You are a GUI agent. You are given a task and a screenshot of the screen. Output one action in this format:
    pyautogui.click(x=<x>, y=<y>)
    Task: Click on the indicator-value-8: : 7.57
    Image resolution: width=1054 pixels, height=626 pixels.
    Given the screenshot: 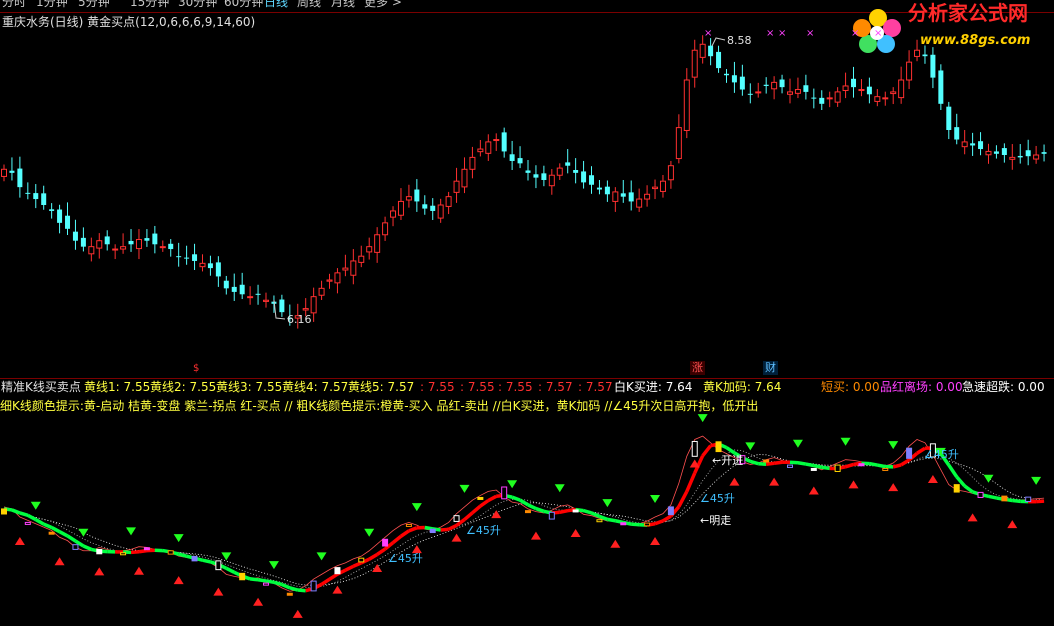 What is the action you would take?
    pyautogui.click(x=555, y=387)
    